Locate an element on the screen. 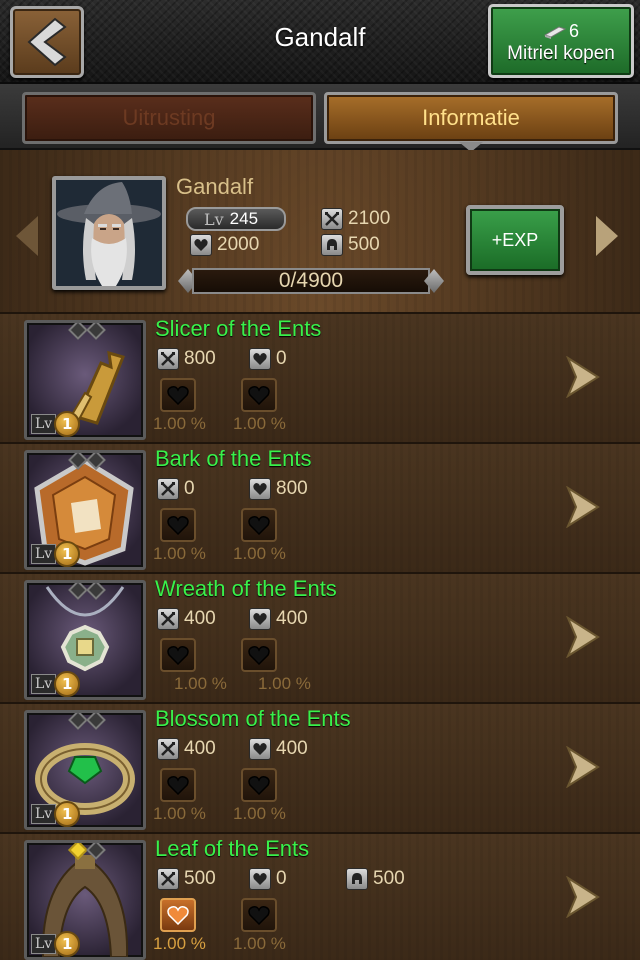  item-health-stat: 400 is located at coordinates (278, 619).